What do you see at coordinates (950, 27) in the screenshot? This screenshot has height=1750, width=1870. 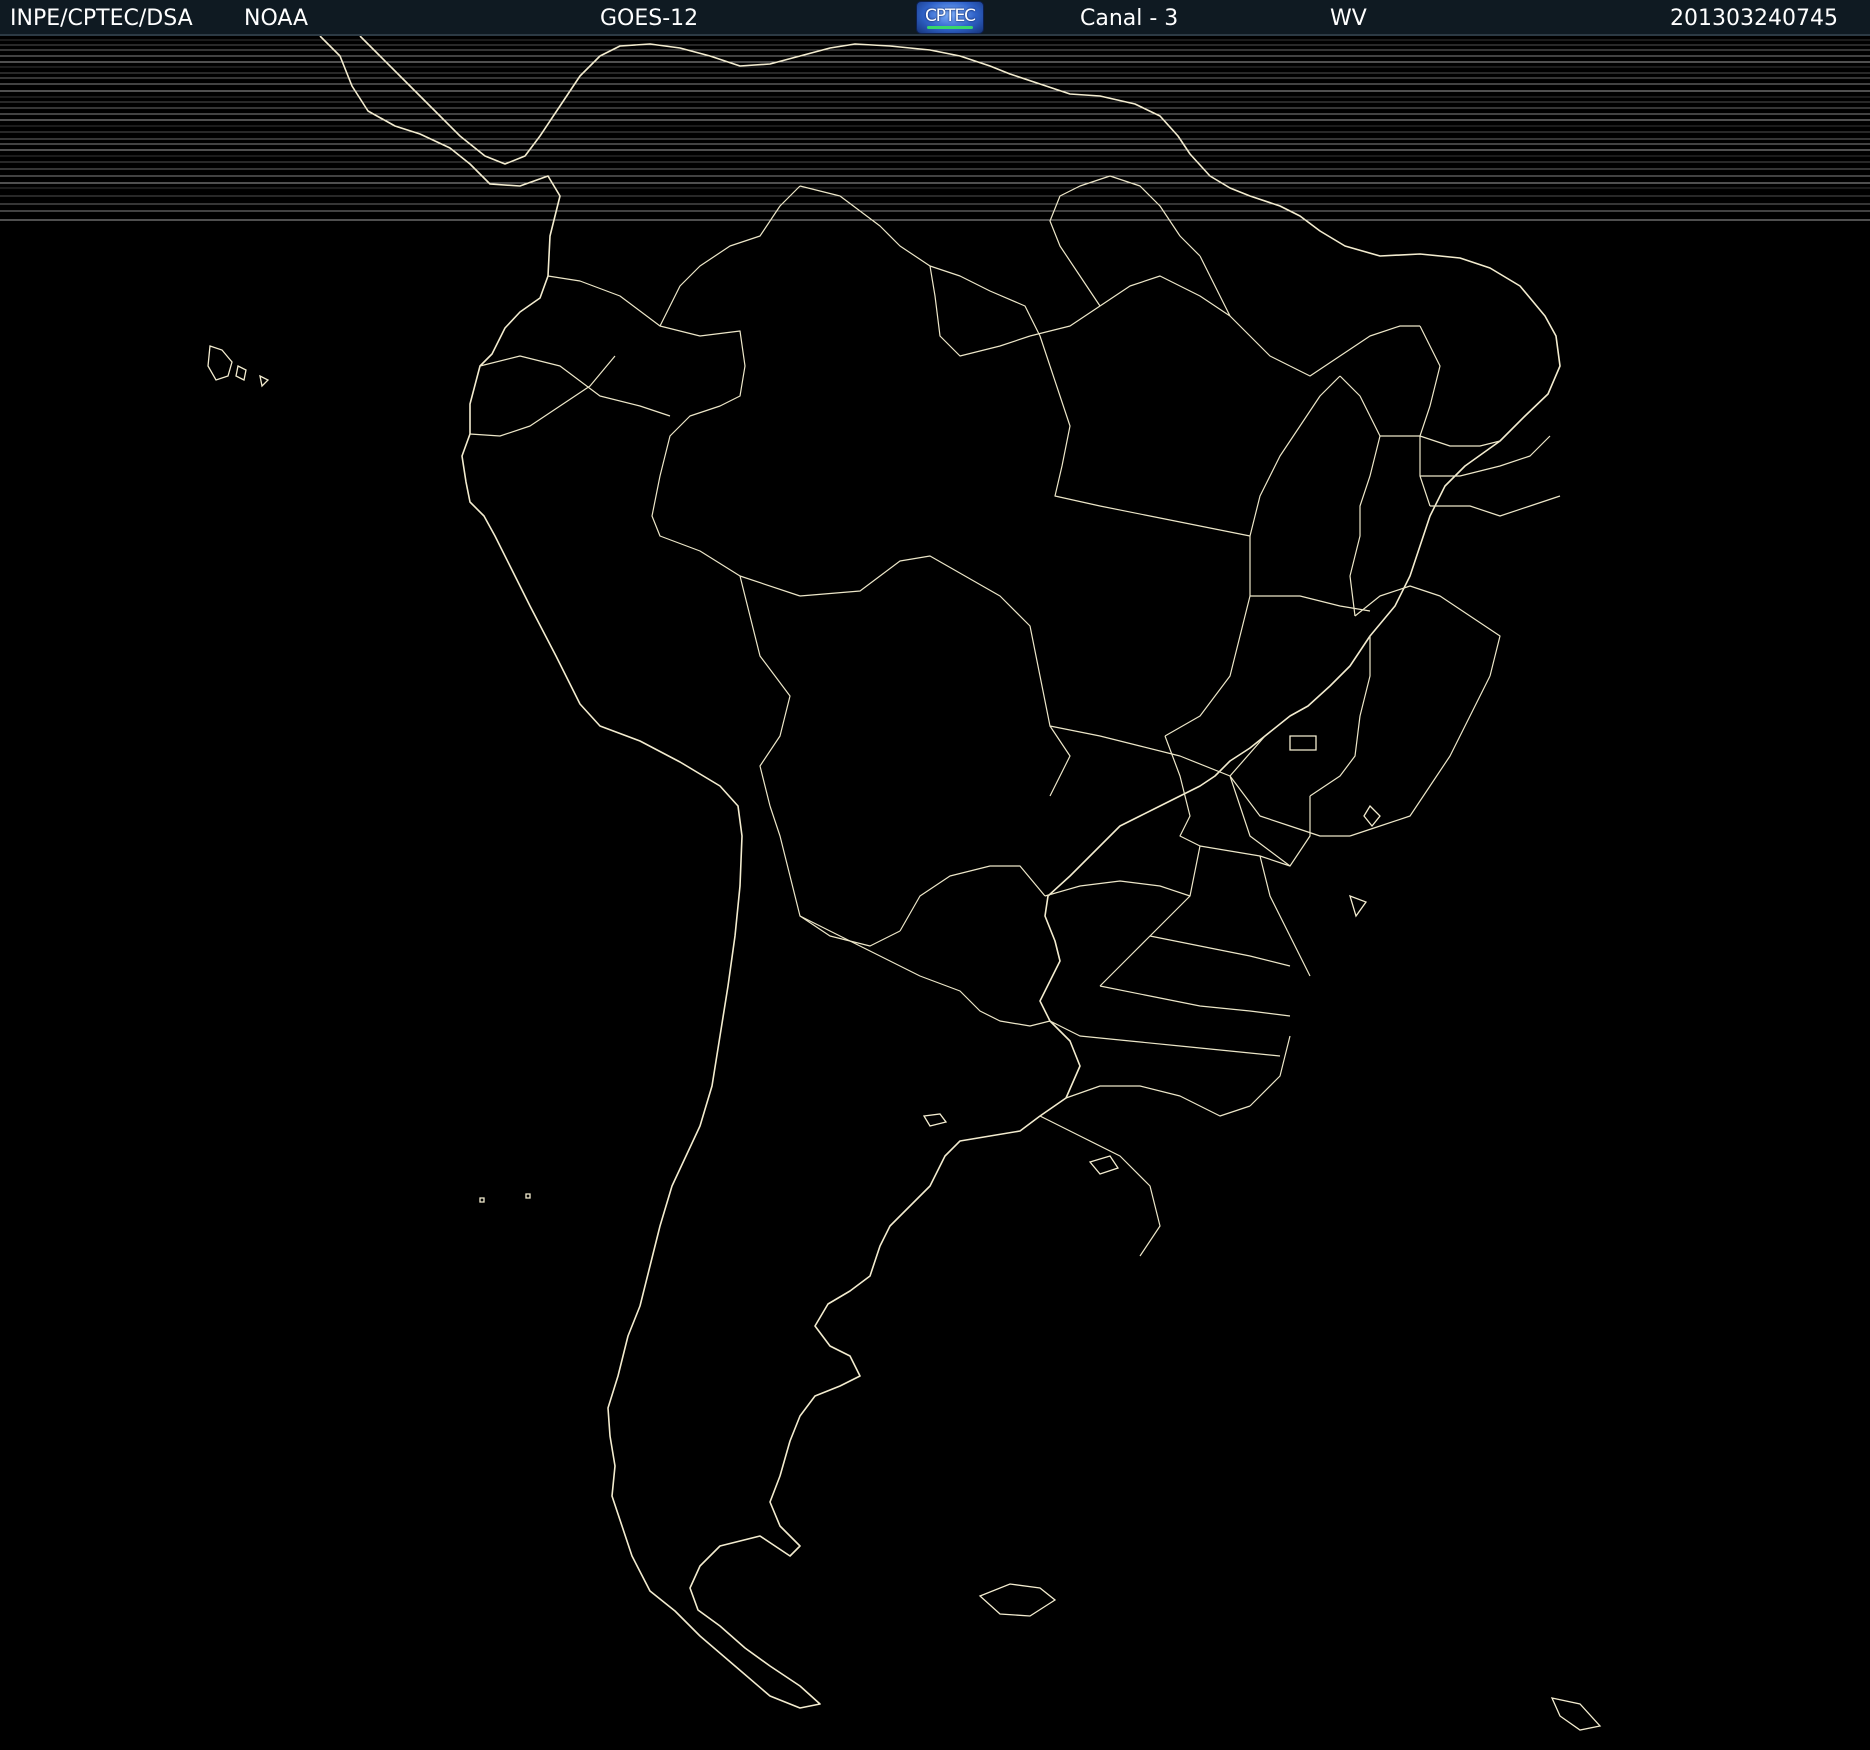 I see `logo-swoosh-icon` at bounding box center [950, 27].